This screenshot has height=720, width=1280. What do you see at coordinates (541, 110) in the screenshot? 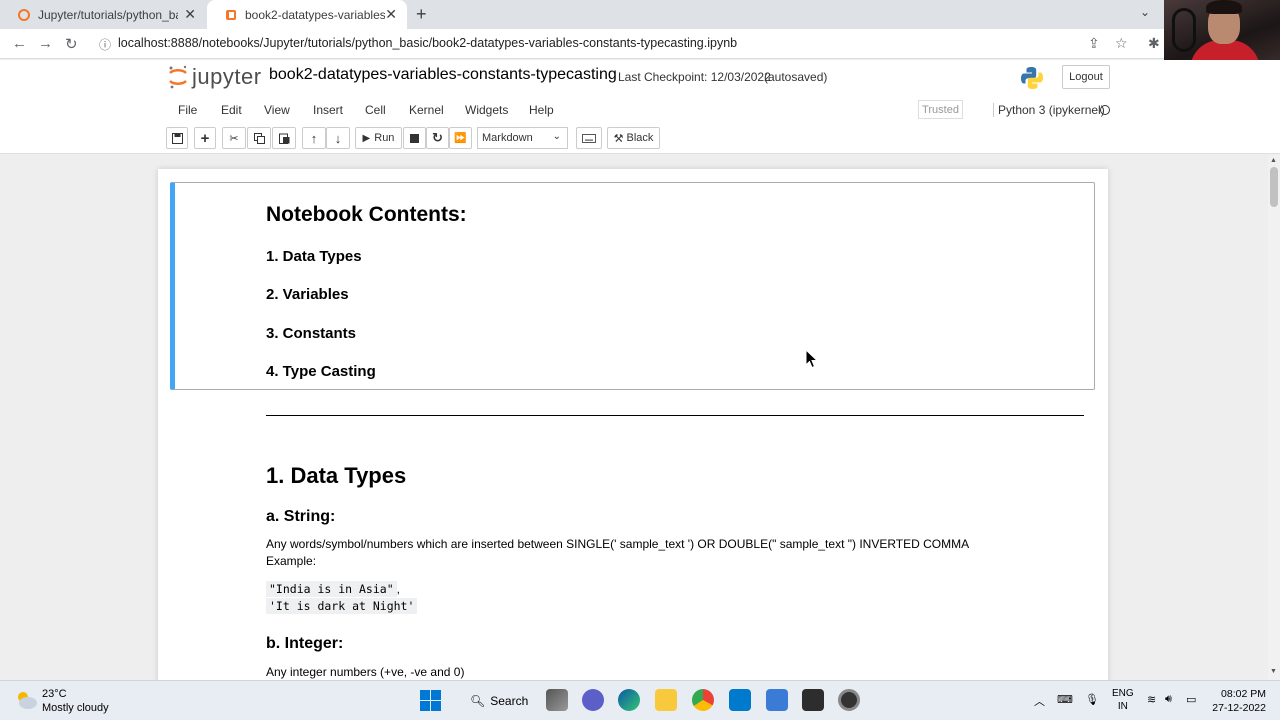
I see `menu-help: Help` at bounding box center [541, 110].